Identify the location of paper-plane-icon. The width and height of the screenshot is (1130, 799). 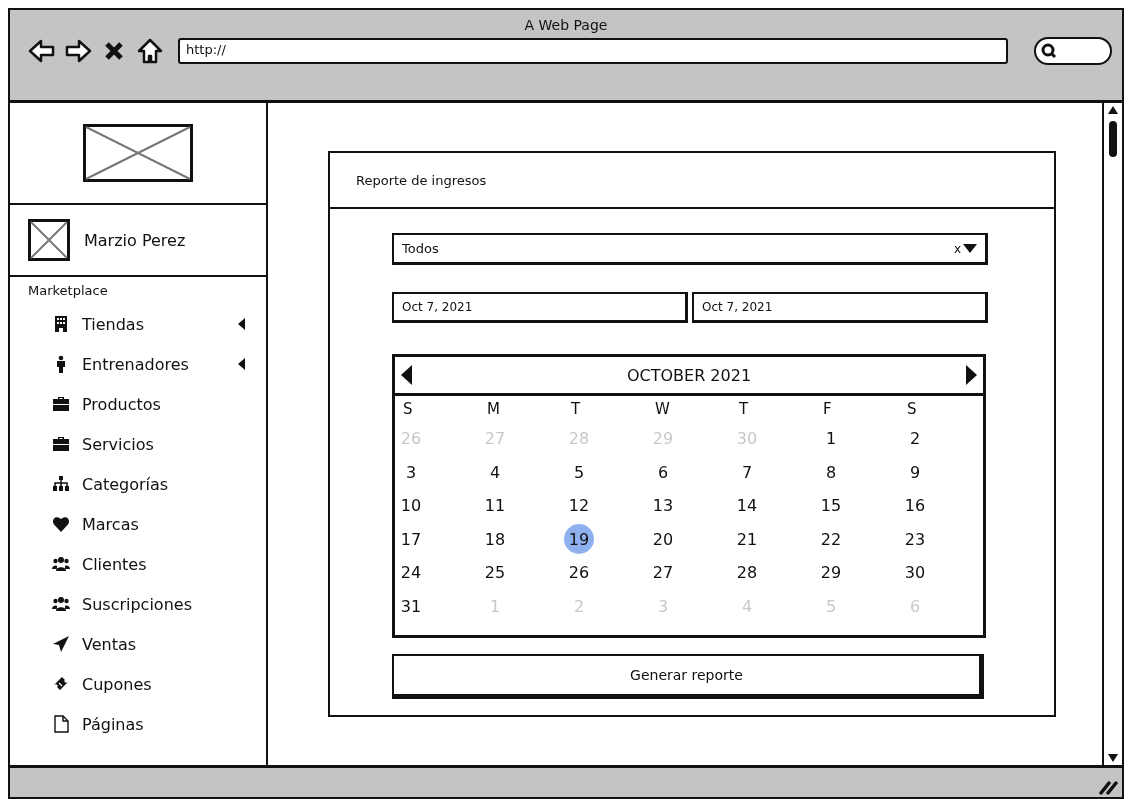
(61, 644).